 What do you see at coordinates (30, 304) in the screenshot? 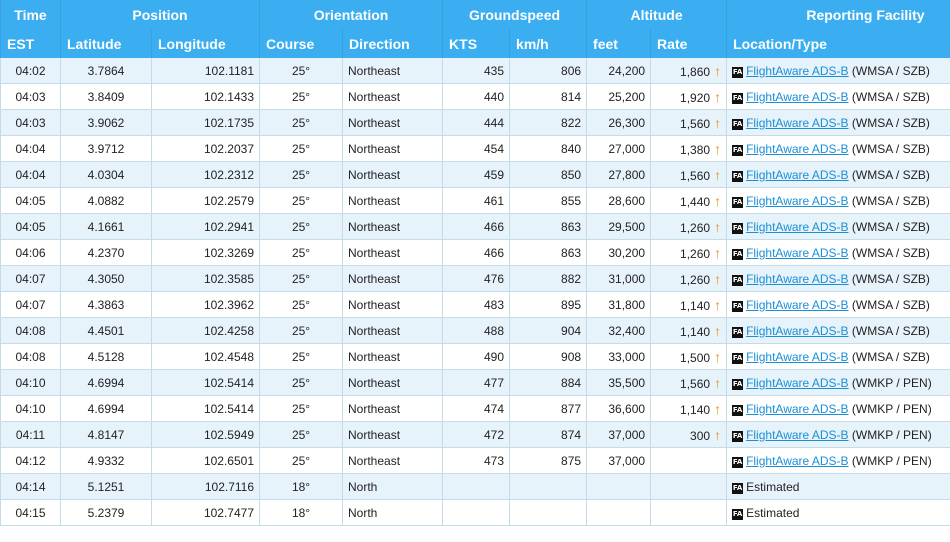
I see `cell-time: 04:07` at bounding box center [30, 304].